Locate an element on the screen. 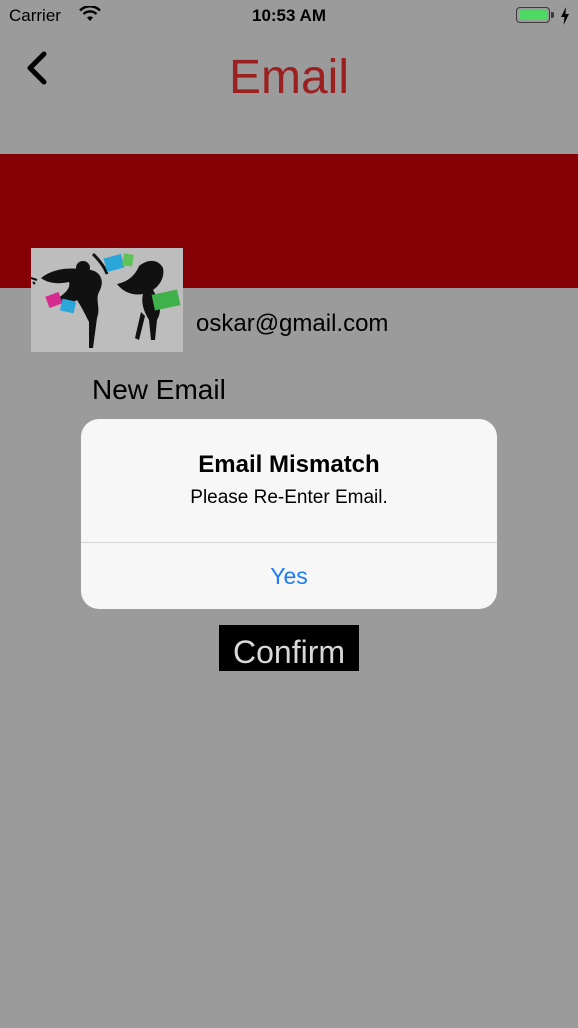 This screenshot has height=1028, width=578. status-bar: Carrier 10:53 AM is located at coordinates (289, 16).